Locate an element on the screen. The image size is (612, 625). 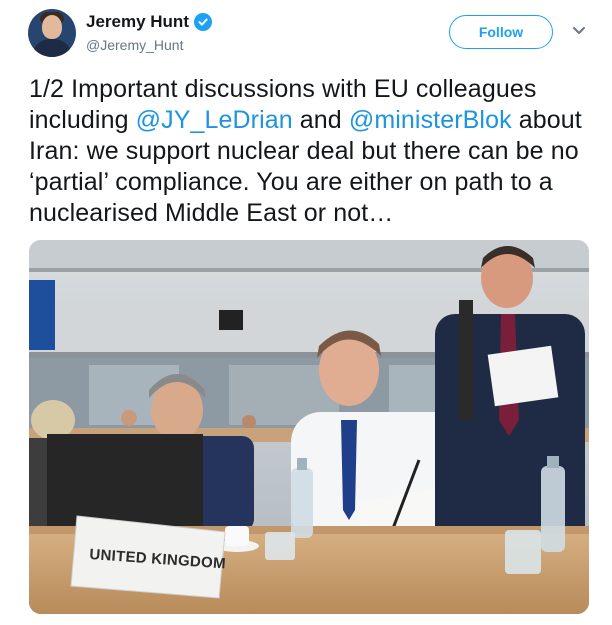
mention-link-jy-ledrian: @JY_LeDrian is located at coordinates (214, 120).